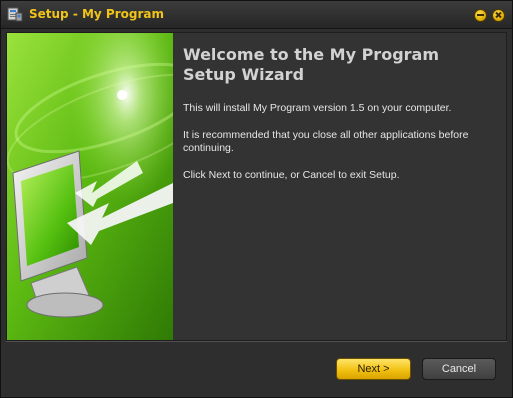  Describe the element at coordinates (498, 15) in the screenshot. I see `close-icon` at that location.